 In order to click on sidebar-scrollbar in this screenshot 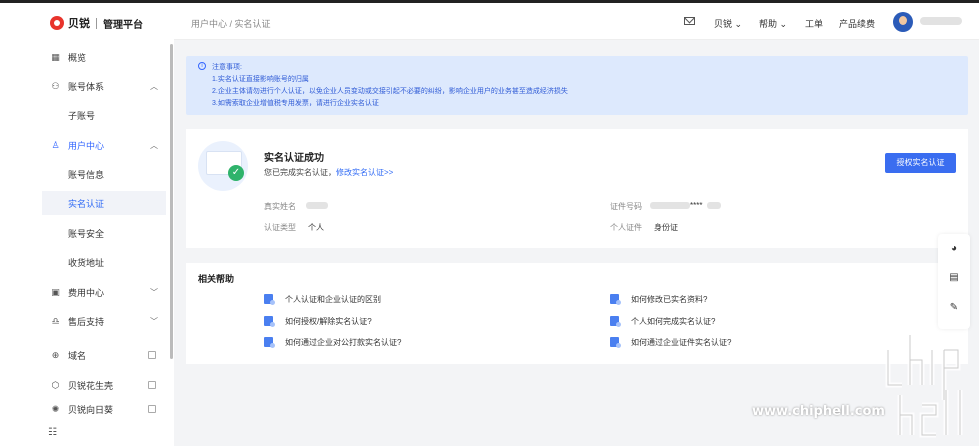, I will do `click(171, 201)`.